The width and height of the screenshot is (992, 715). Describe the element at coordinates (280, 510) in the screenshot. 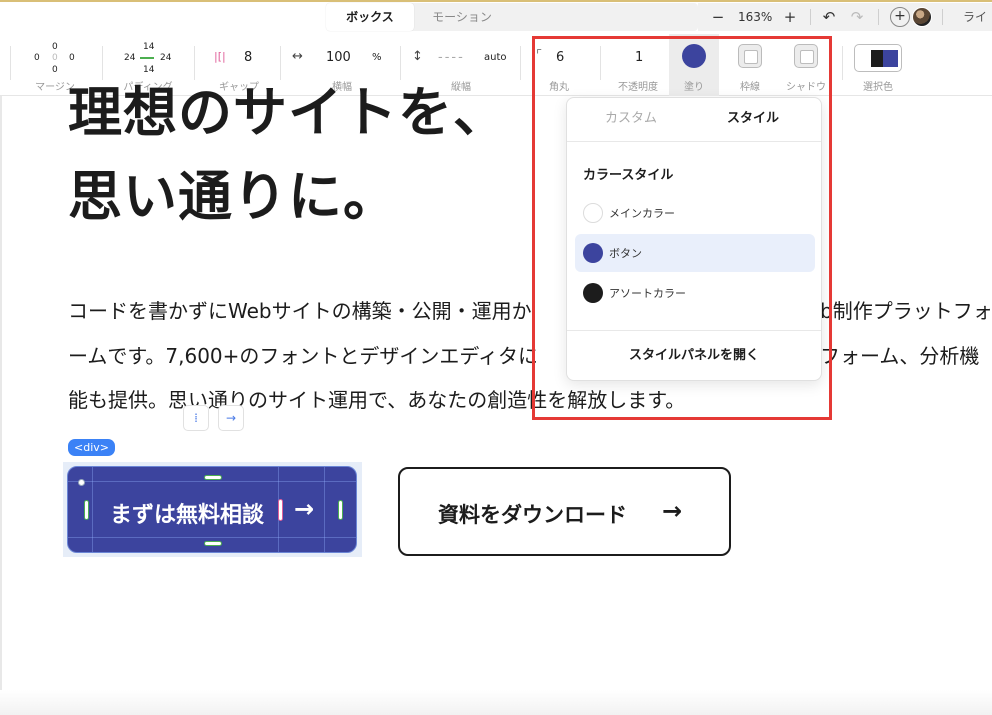

I see `gap-handle` at that location.